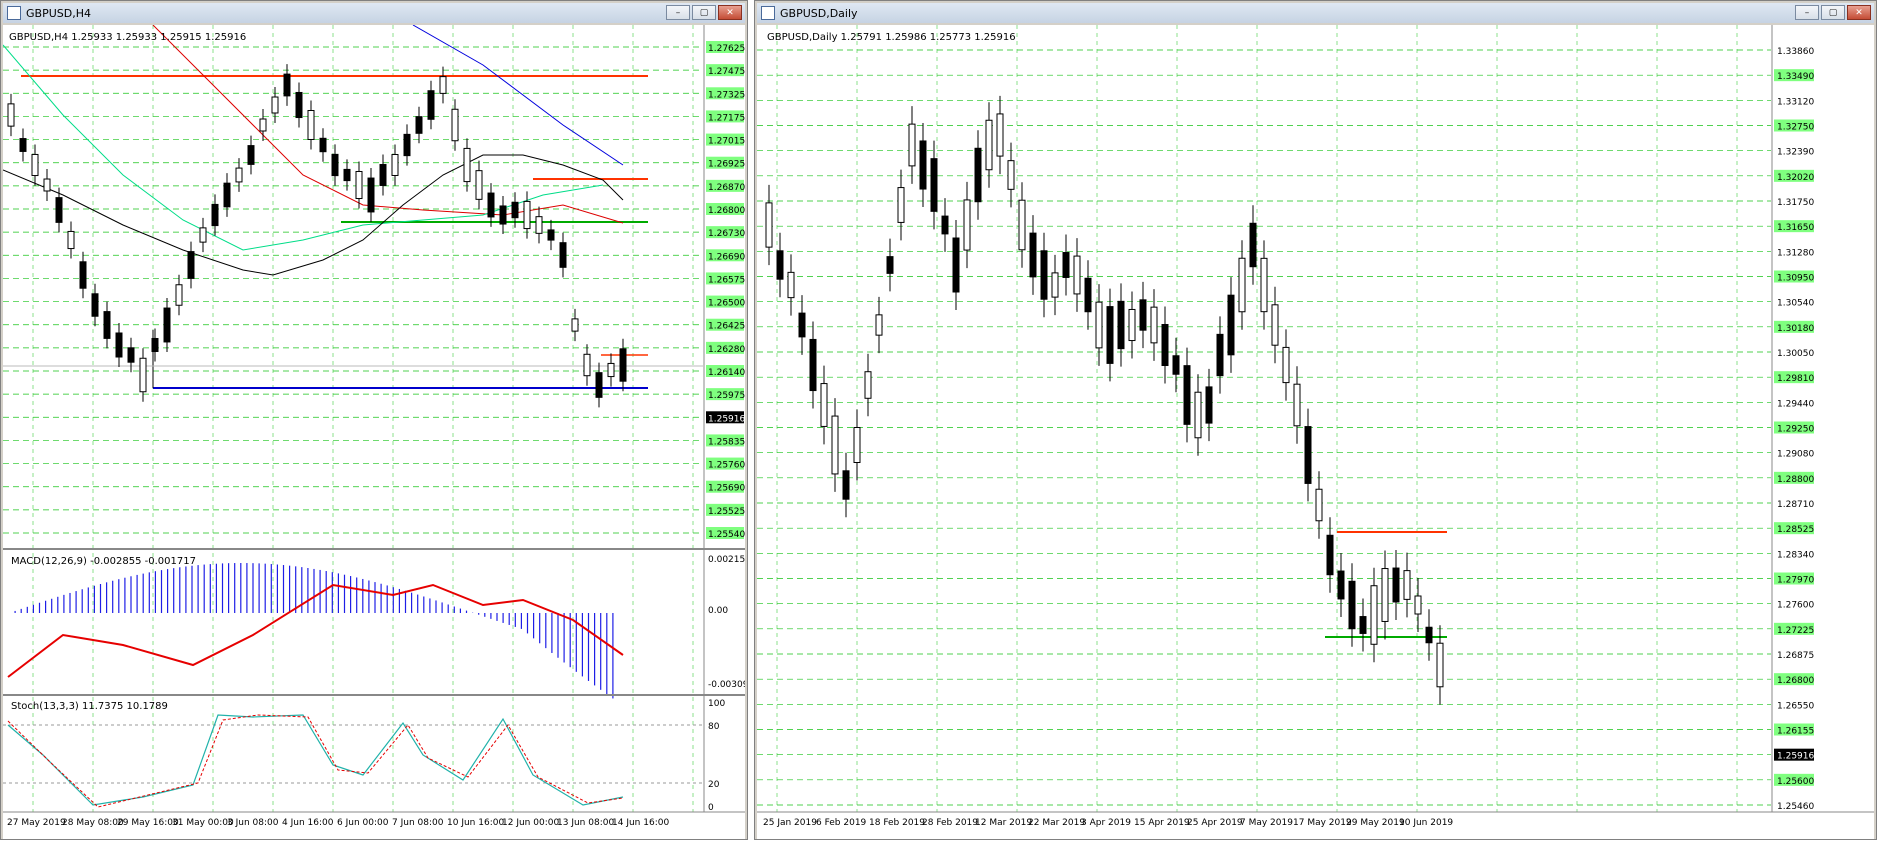 The height and width of the screenshot is (843, 1877). What do you see at coordinates (1795, 505) in the screenshot?
I see `price-label: 1.28710` at bounding box center [1795, 505].